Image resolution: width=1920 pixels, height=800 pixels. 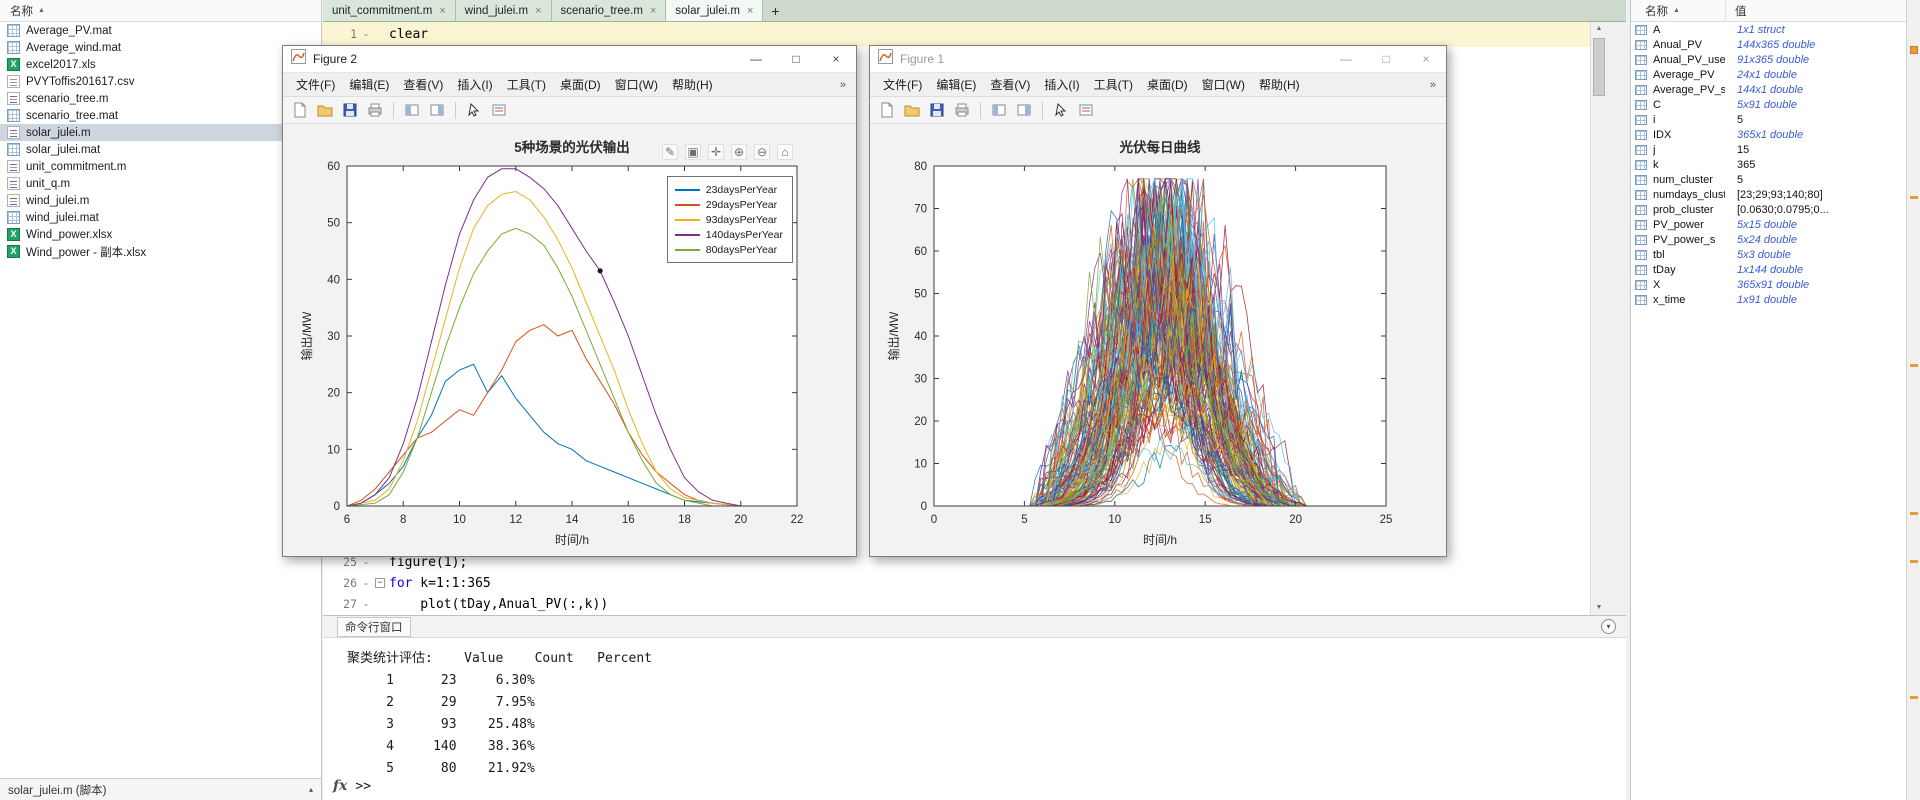 I want to click on zoom-out-icon: ⊖, so click(x=762, y=152).